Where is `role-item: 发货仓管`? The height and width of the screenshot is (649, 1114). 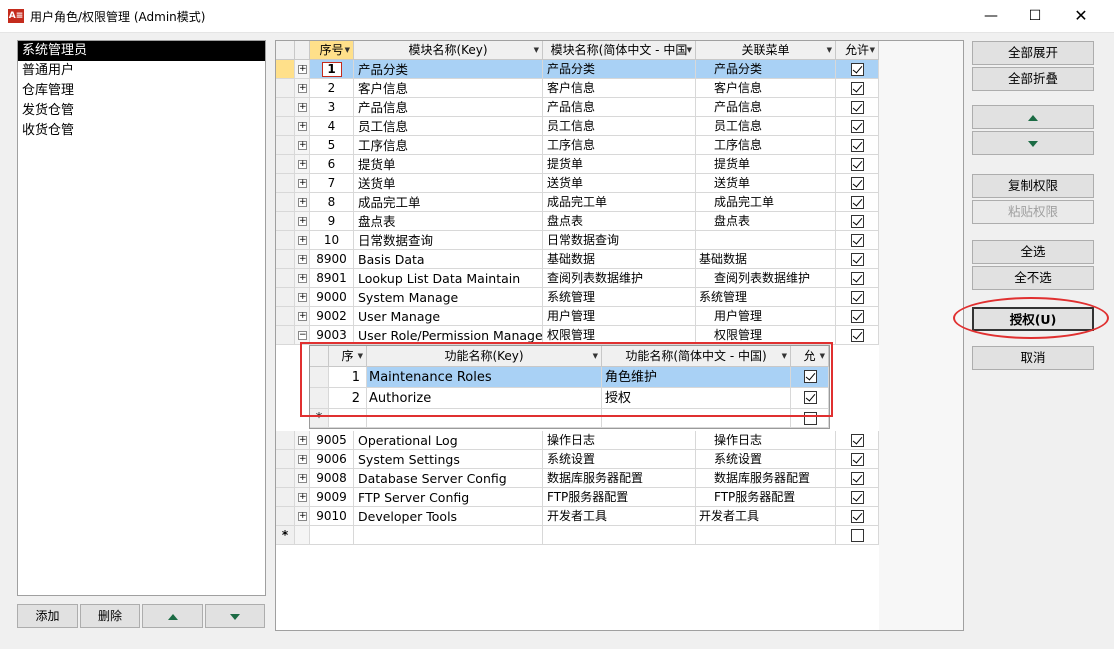
role-item: 发货仓管 is located at coordinates (141, 111).